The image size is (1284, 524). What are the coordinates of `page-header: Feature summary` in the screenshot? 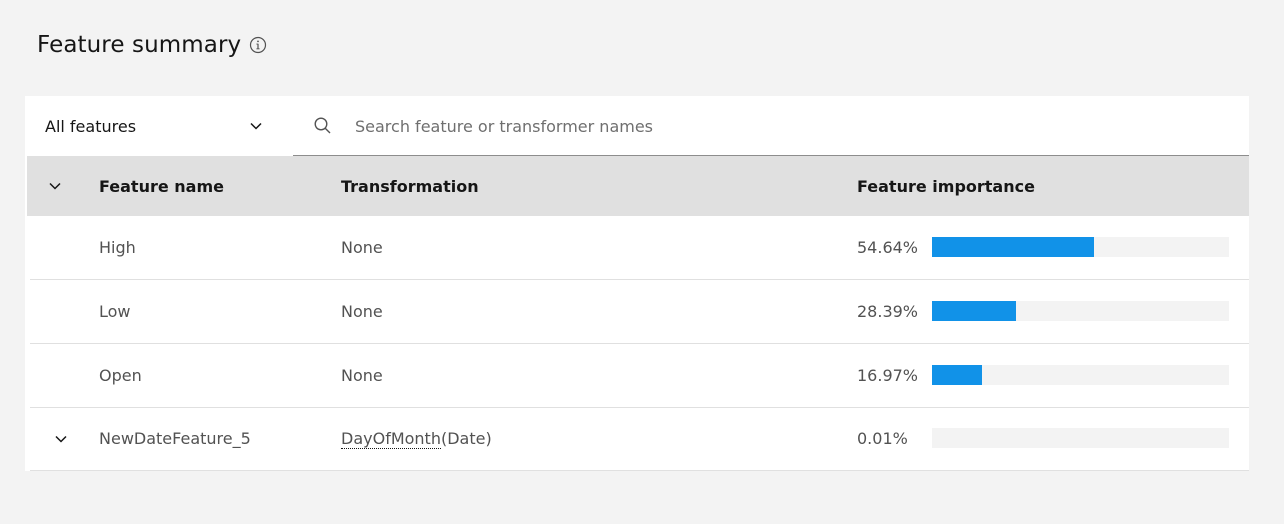 It's located at (152, 45).